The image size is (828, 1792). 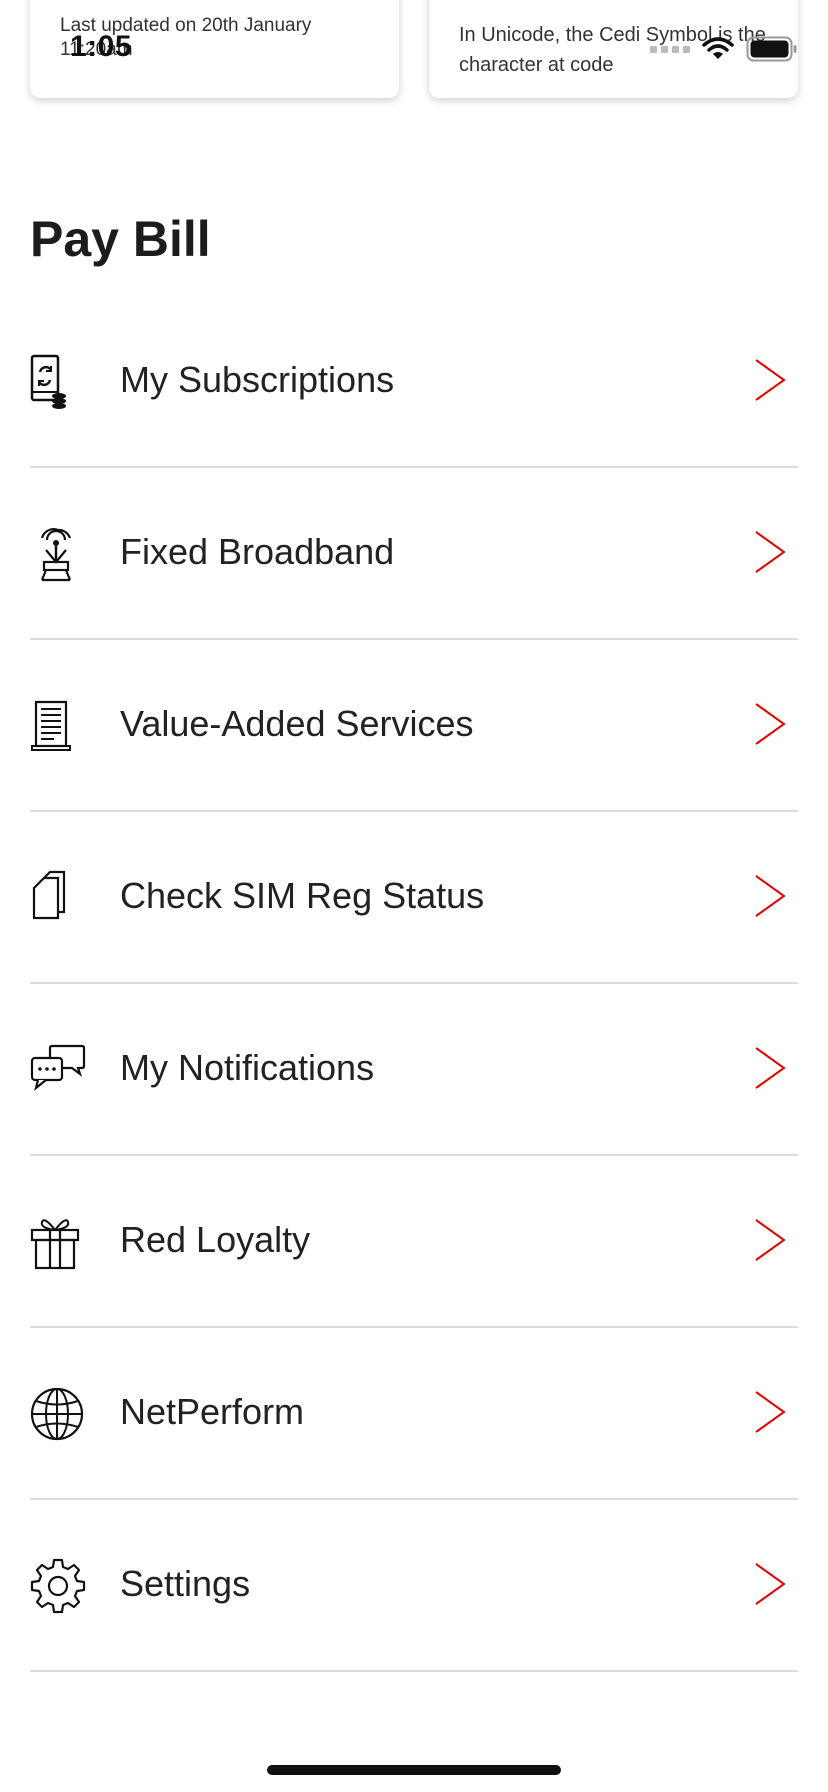 What do you see at coordinates (414, 554) in the screenshot?
I see `menu-item-fixed-broadband: Fixed Broadband` at bounding box center [414, 554].